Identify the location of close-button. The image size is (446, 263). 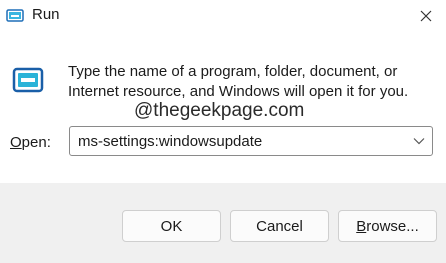
(426, 16).